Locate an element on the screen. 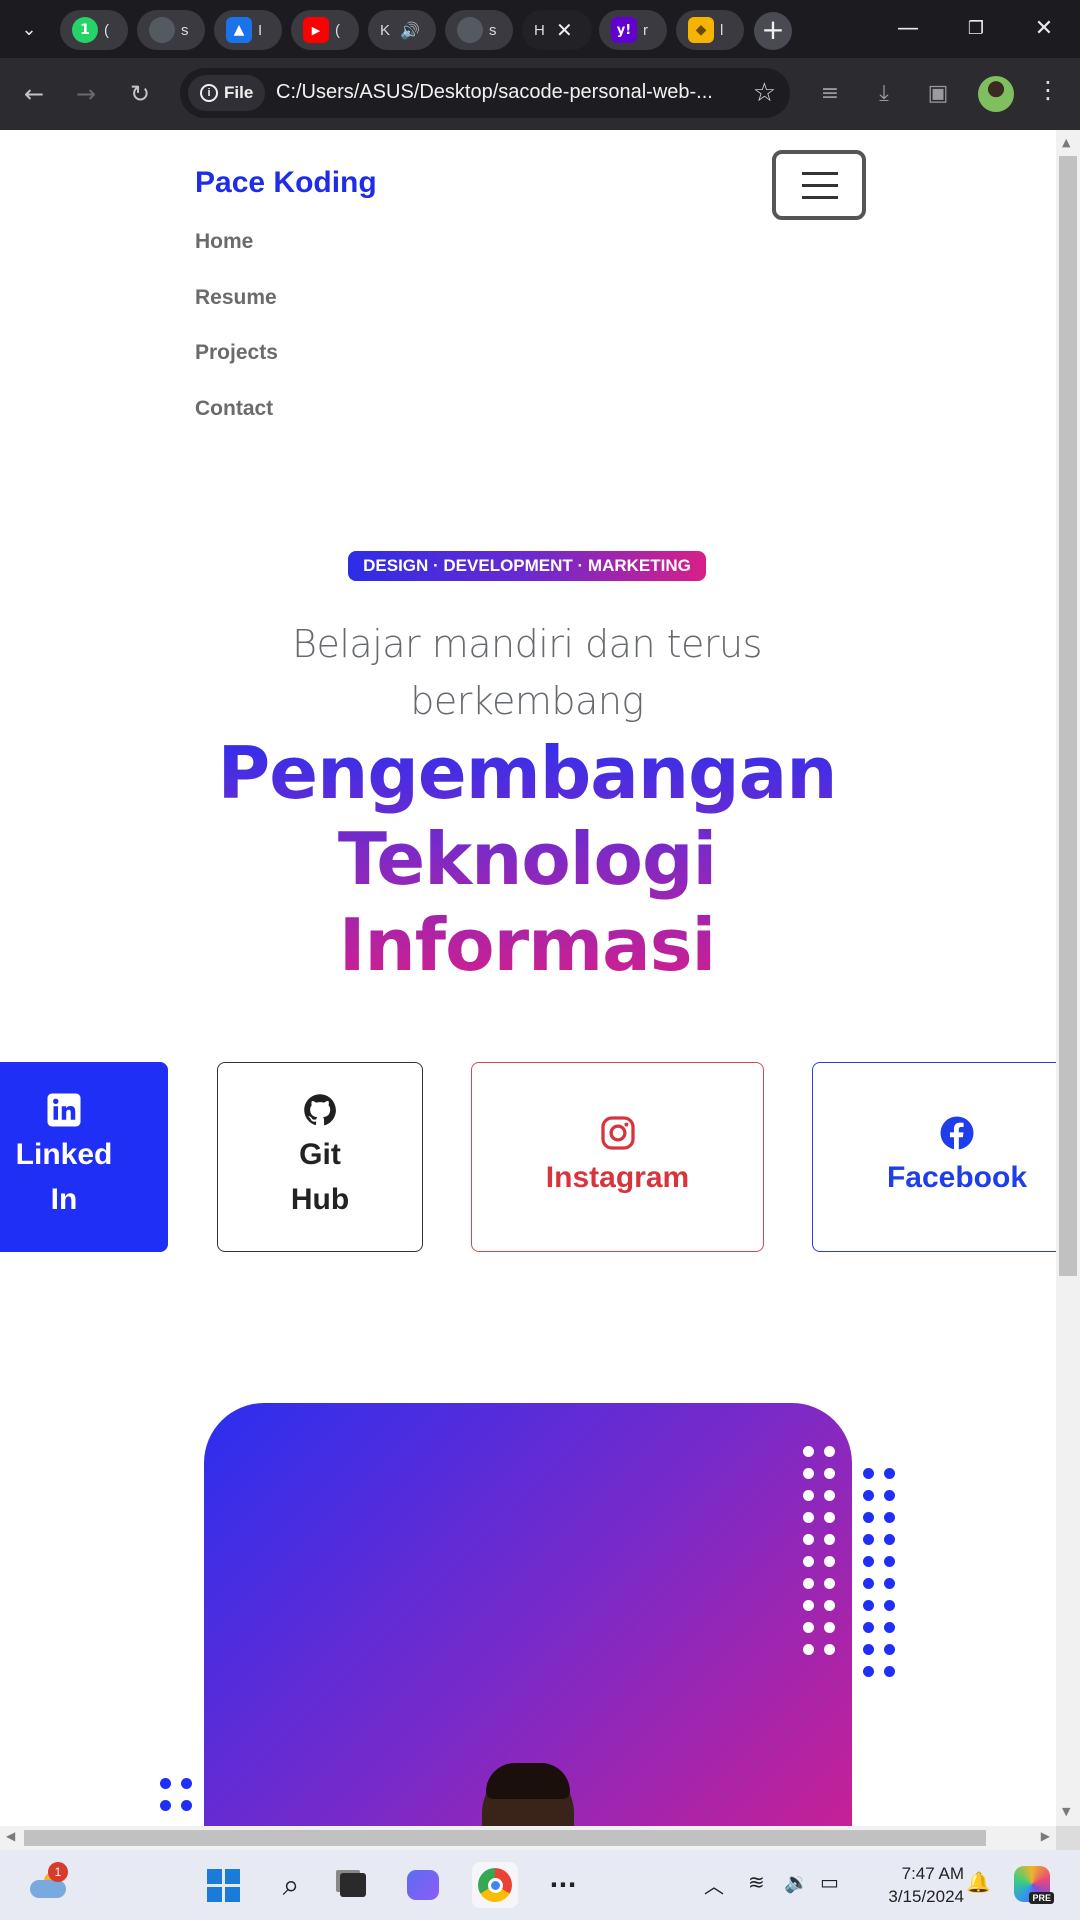 This screenshot has height=1920, width=1080. close-tab-icon: ✕ is located at coordinates (564, 30).